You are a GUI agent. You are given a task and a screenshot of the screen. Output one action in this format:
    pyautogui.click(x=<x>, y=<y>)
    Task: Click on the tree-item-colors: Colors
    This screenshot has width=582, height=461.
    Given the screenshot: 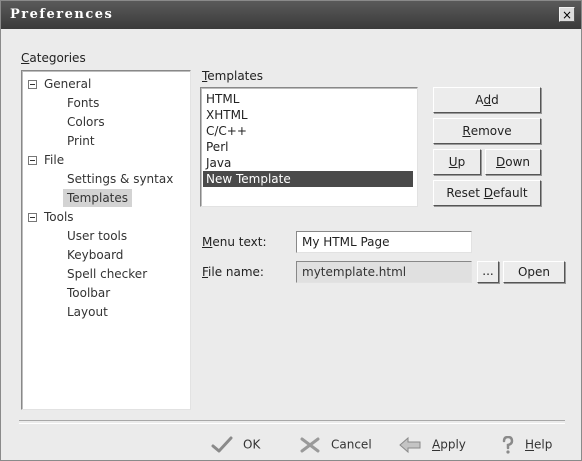 What is the action you would take?
    pyautogui.click(x=86, y=122)
    